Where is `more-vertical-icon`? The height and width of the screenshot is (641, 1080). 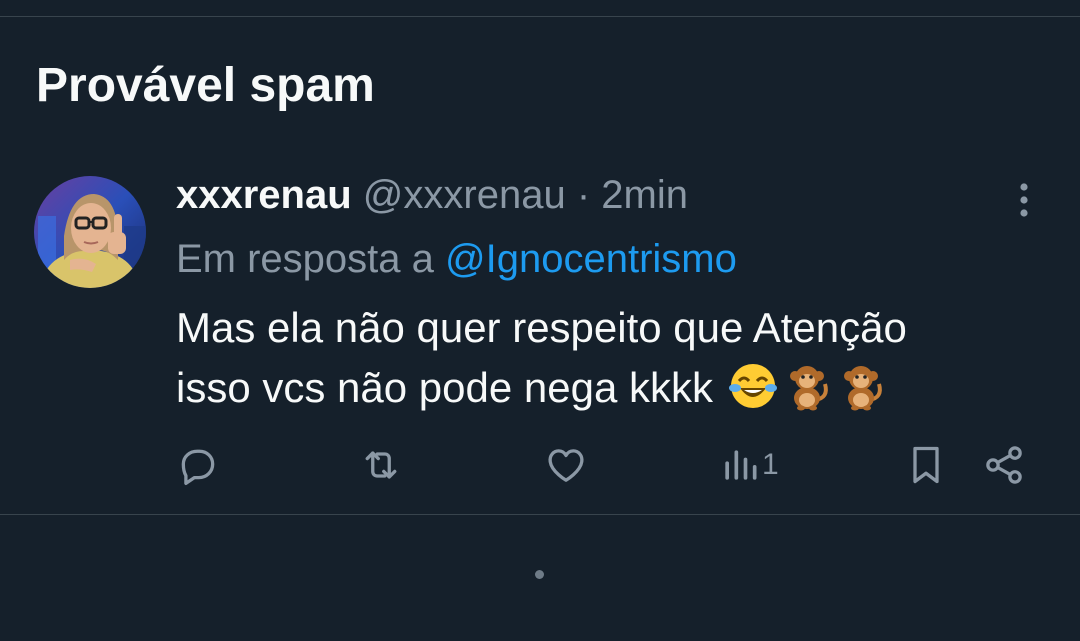
more-vertical-icon is located at coordinates (1024, 200).